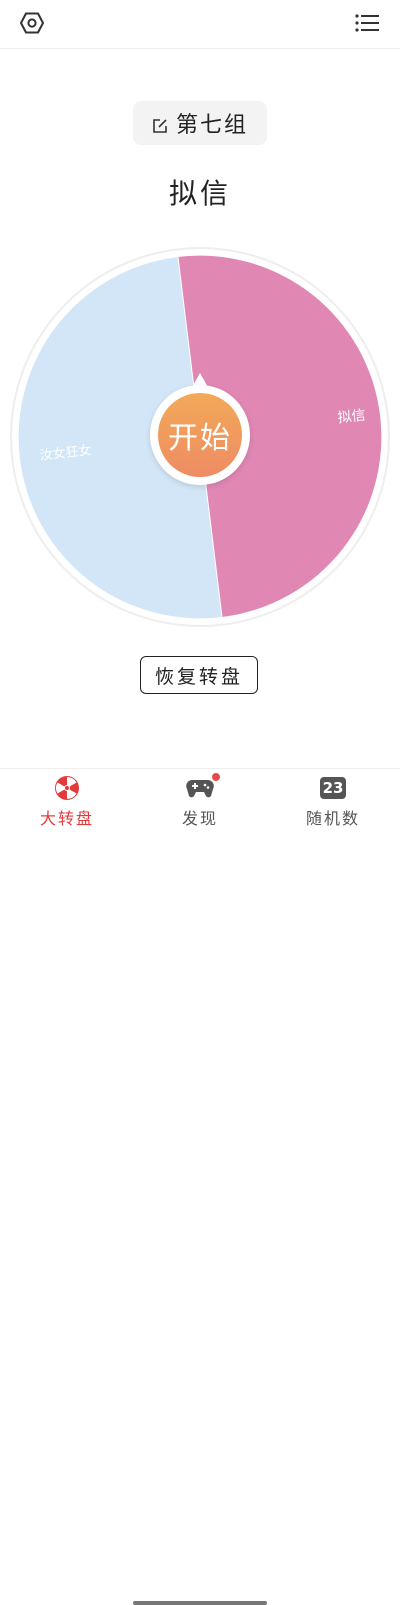 This screenshot has width=400, height=1605. What do you see at coordinates (66, 818) in the screenshot?
I see `tab-label: 大转盘` at bounding box center [66, 818].